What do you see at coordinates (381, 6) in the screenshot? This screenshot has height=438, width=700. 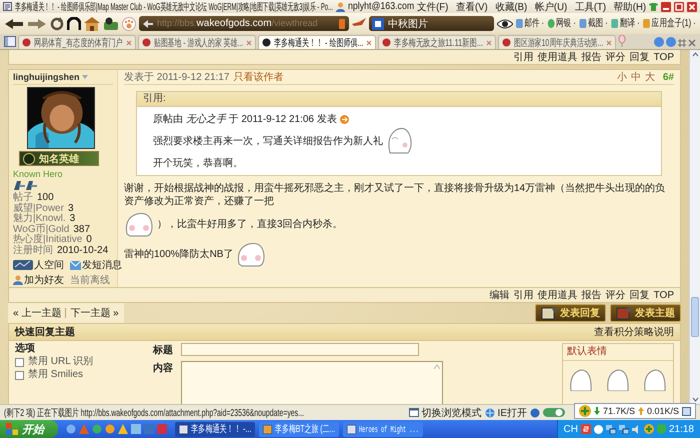 I see `account-link: nplyht@163.com` at bounding box center [381, 6].